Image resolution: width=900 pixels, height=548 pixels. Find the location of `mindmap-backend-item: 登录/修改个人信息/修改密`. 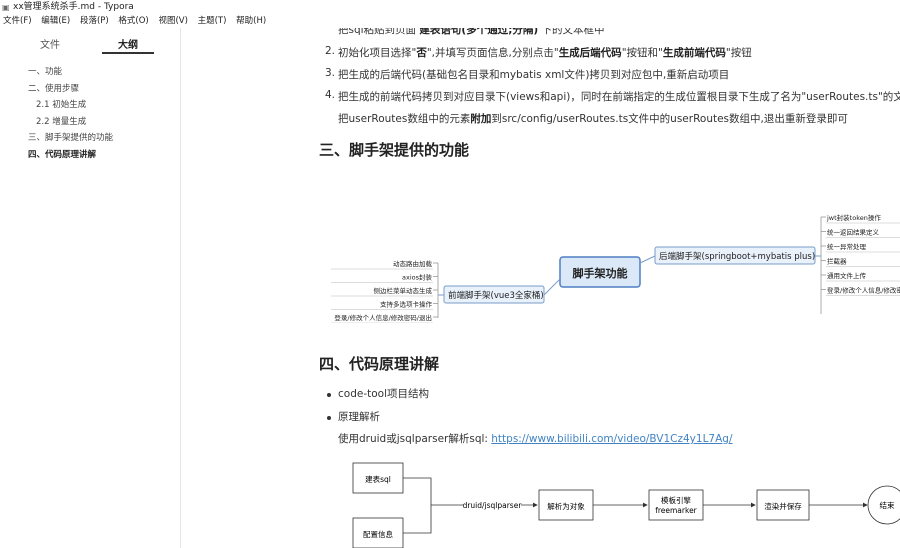

mindmap-backend-item: 登录/修改个人信息/修改密 is located at coordinates (863, 290).